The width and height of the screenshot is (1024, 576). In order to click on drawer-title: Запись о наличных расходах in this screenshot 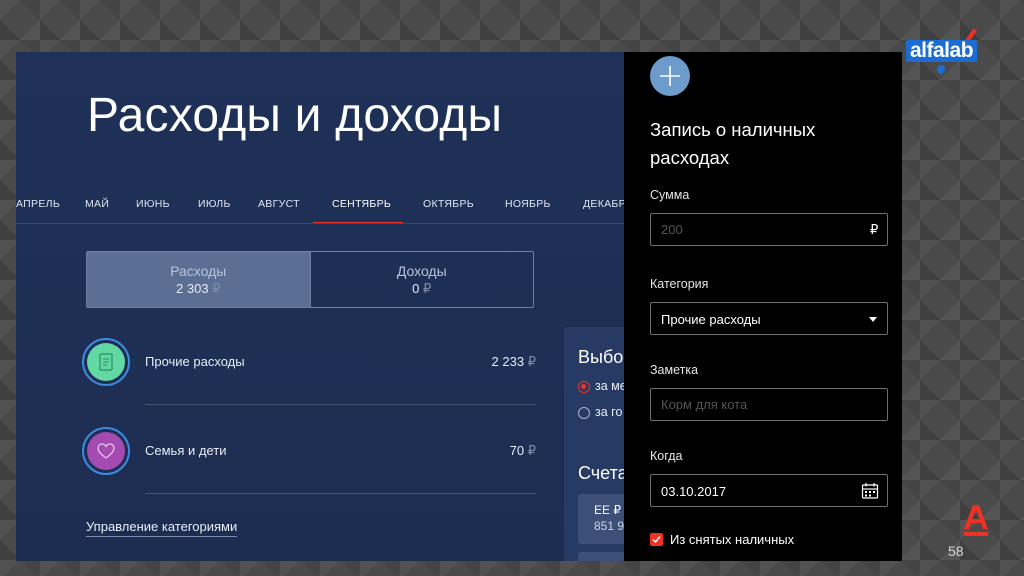, I will do `click(733, 143)`.